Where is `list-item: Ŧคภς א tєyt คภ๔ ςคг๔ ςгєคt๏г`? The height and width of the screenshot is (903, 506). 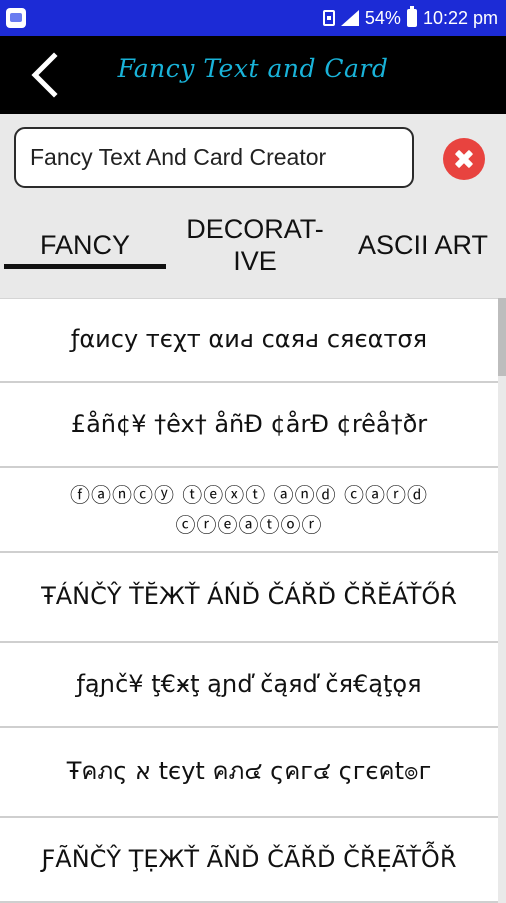 list-item: Ŧคภς א tєyt คภ๔ ςคг๔ ςгєคt๏г is located at coordinates (249, 773).